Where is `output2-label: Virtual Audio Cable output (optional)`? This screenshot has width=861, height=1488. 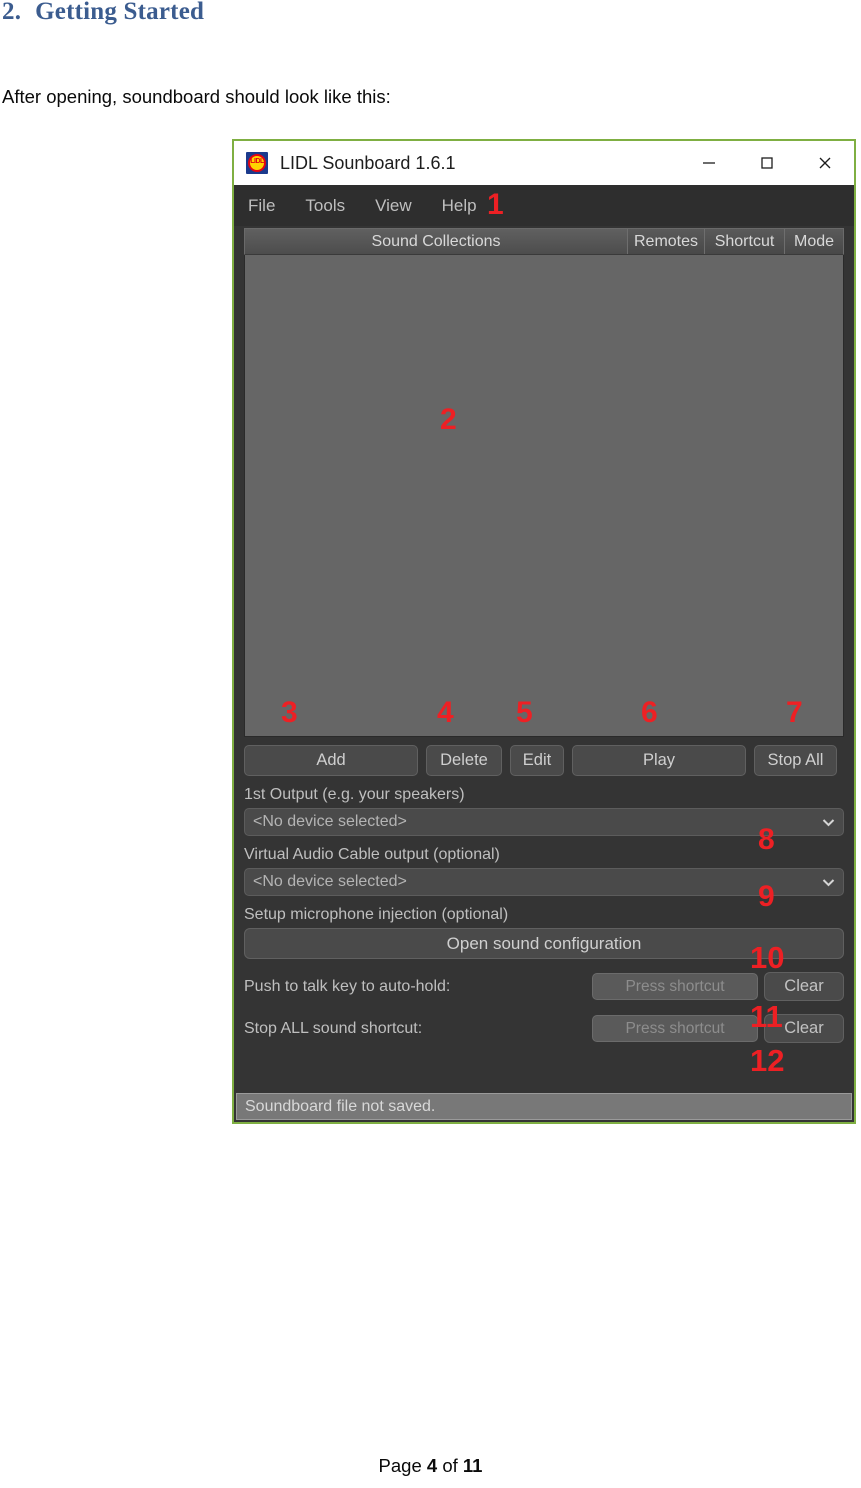
output2-label: Virtual Audio Cable output (optional) is located at coordinates (372, 854).